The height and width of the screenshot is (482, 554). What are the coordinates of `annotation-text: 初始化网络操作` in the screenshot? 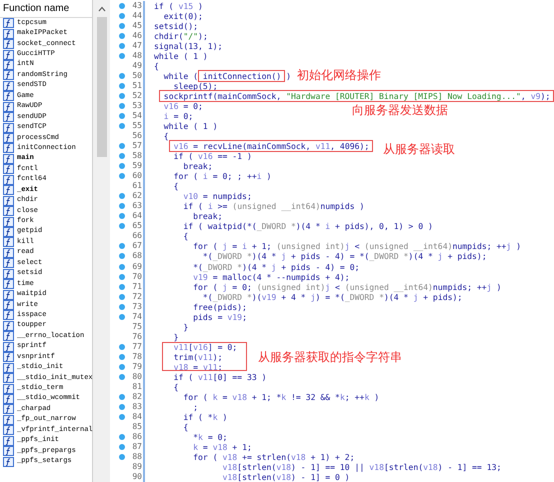 It's located at (339, 75).